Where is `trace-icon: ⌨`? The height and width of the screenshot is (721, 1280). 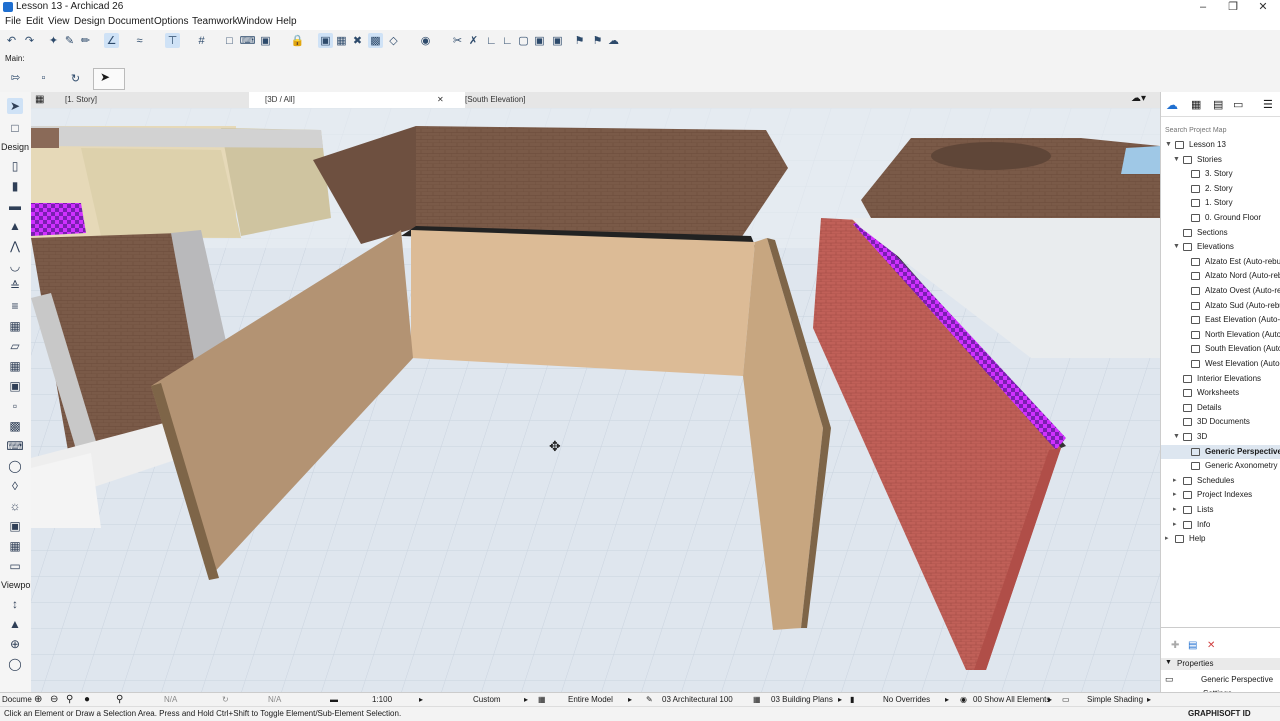 trace-icon: ⌨ is located at coordinates (248, 40).